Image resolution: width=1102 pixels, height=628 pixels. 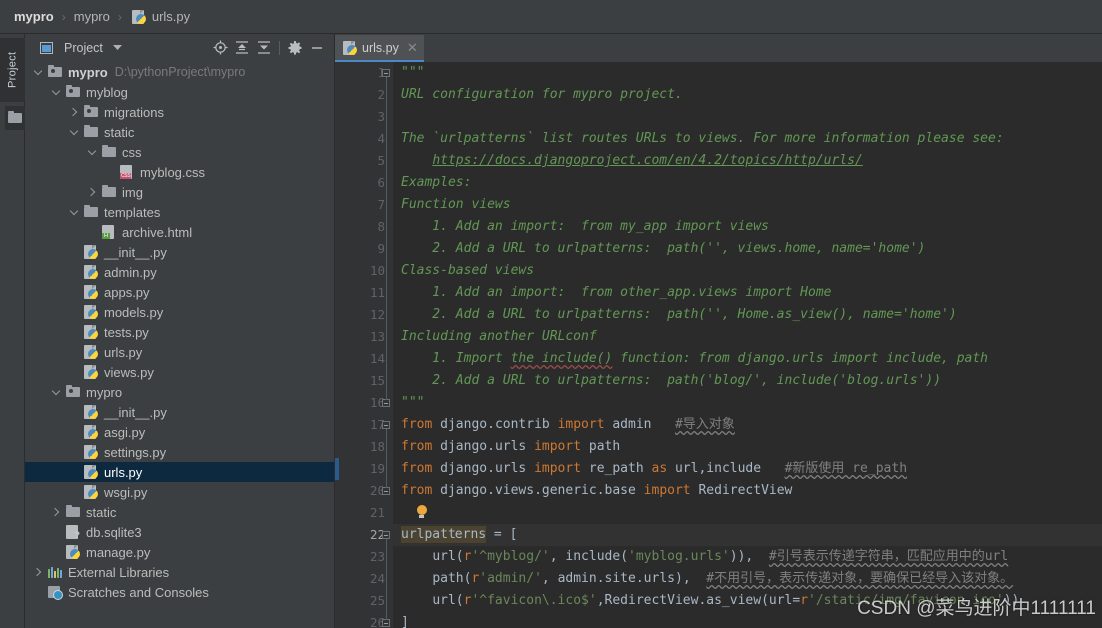 I want to click on code-line-13: Including another URLconf, so click(x=747, y=337).